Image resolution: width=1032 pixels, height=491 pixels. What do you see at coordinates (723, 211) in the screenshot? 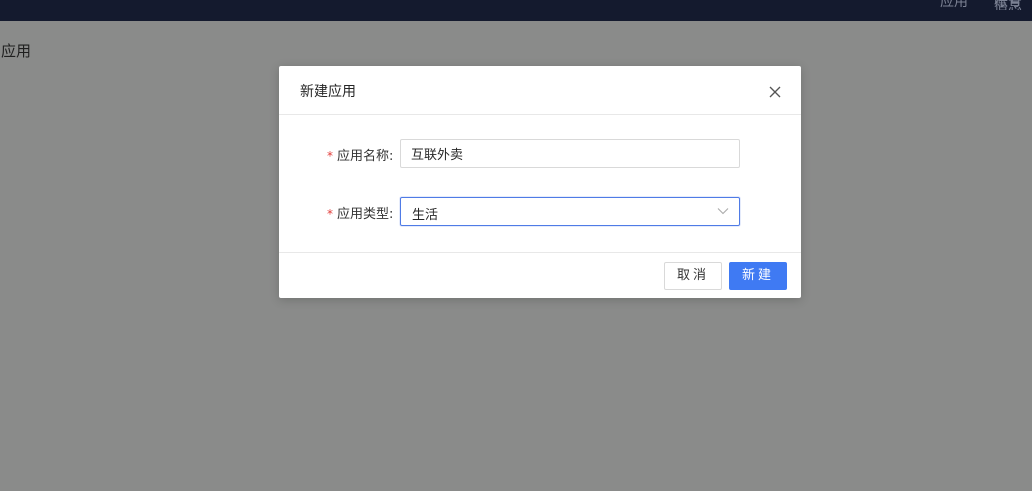
I see `chevron-down-icon` at bounding box center [723, 211].